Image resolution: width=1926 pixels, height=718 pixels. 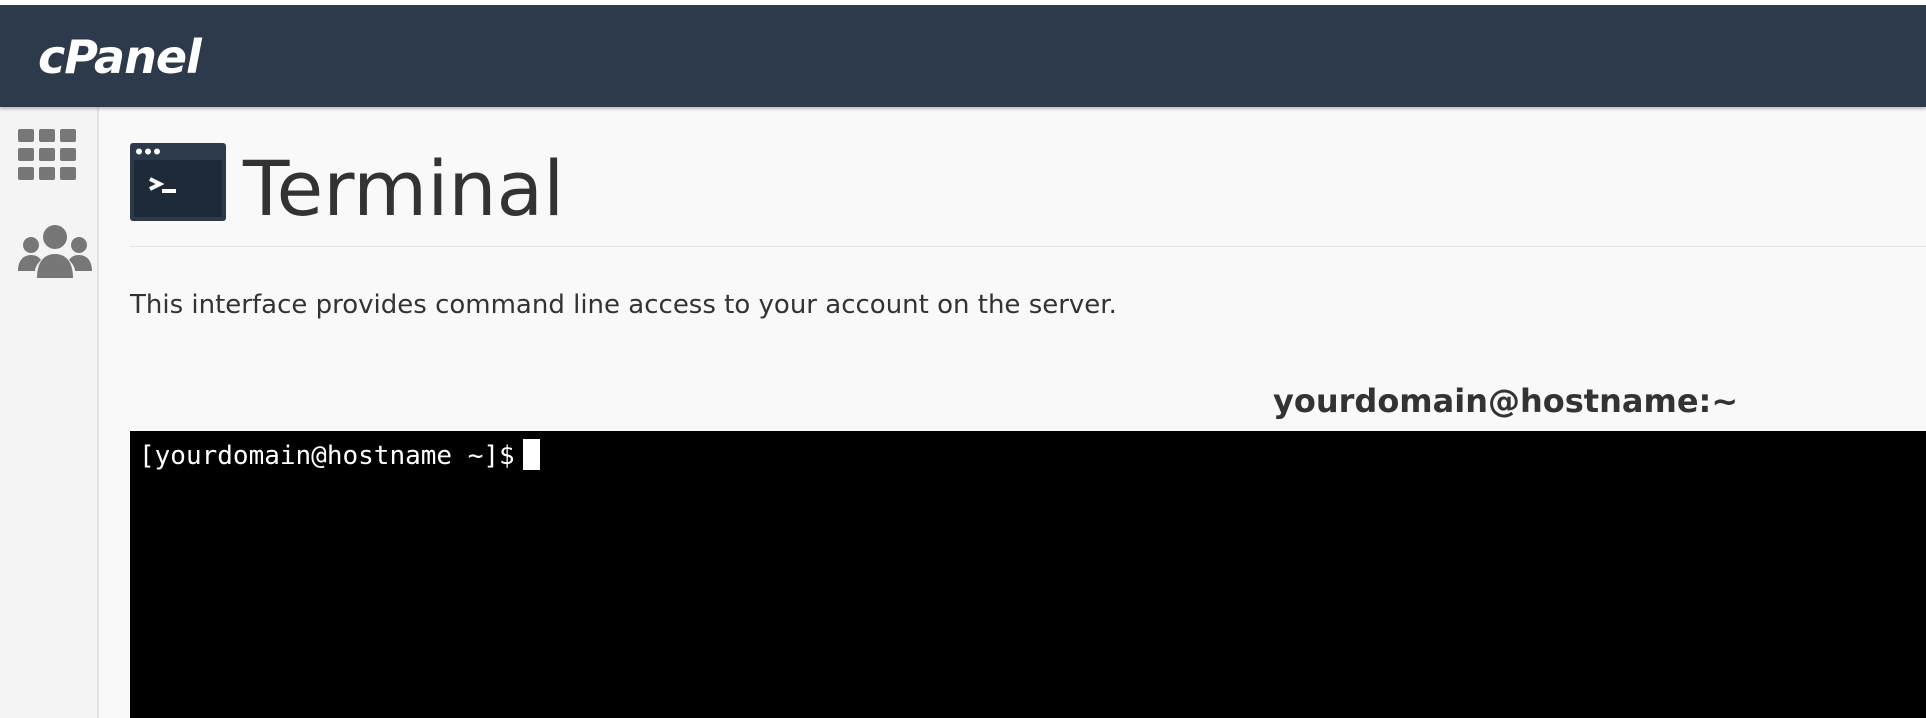 I want to click on terminal-prompt-line: [yourdomain@hostname ~]$, so click(x=339, y=456).